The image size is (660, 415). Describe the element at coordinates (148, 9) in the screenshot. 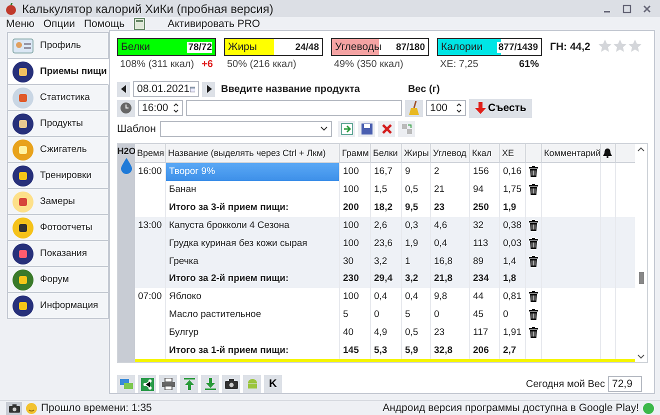

I see `window-title: Калькулятор калорий ХиКи (пробная версия)` at that location.